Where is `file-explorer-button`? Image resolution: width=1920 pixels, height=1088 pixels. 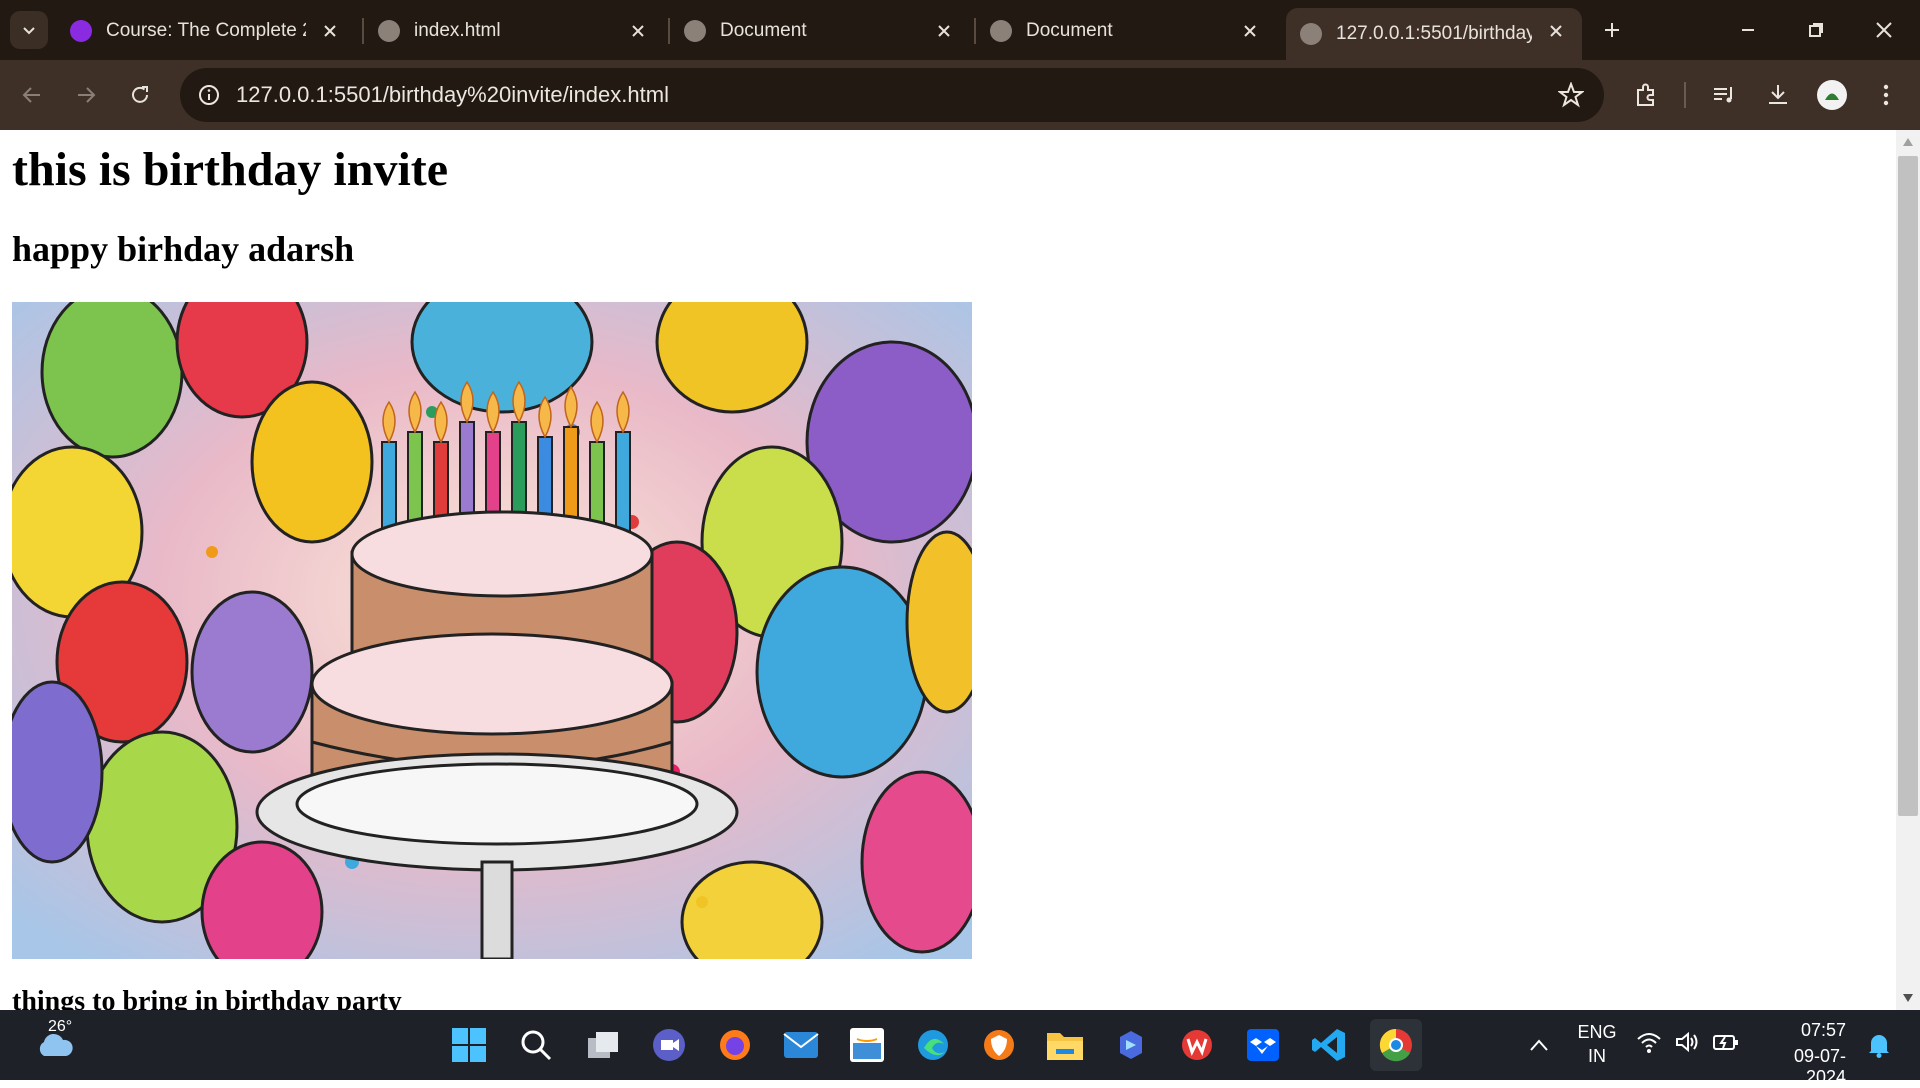
file-explorer-button is located at coordinates (1065, 1045).